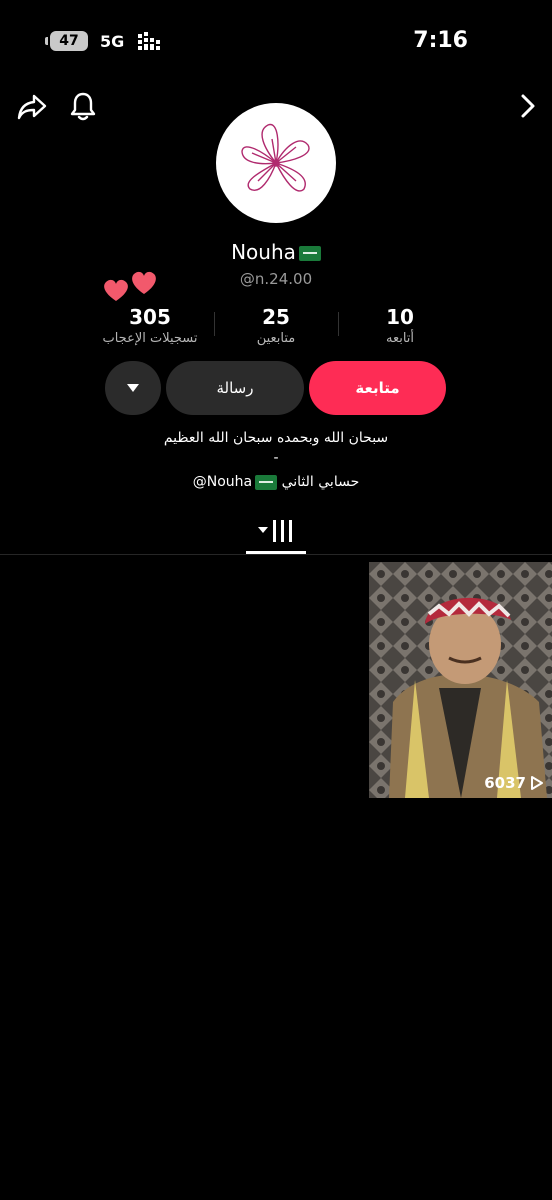 The width and height of the screenshot is (552, 1200). Describe the element at coordinates (400, 338) in the screenshot. I see `following-label: أتابعه` at that location.